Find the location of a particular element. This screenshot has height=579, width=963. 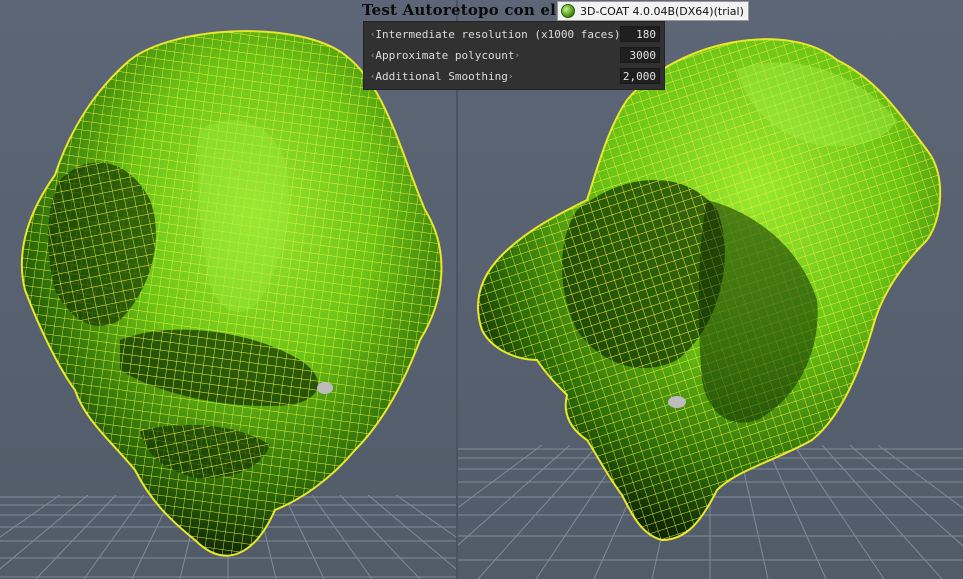

3dcoat-app-icon is located at coordinates (568, 11).